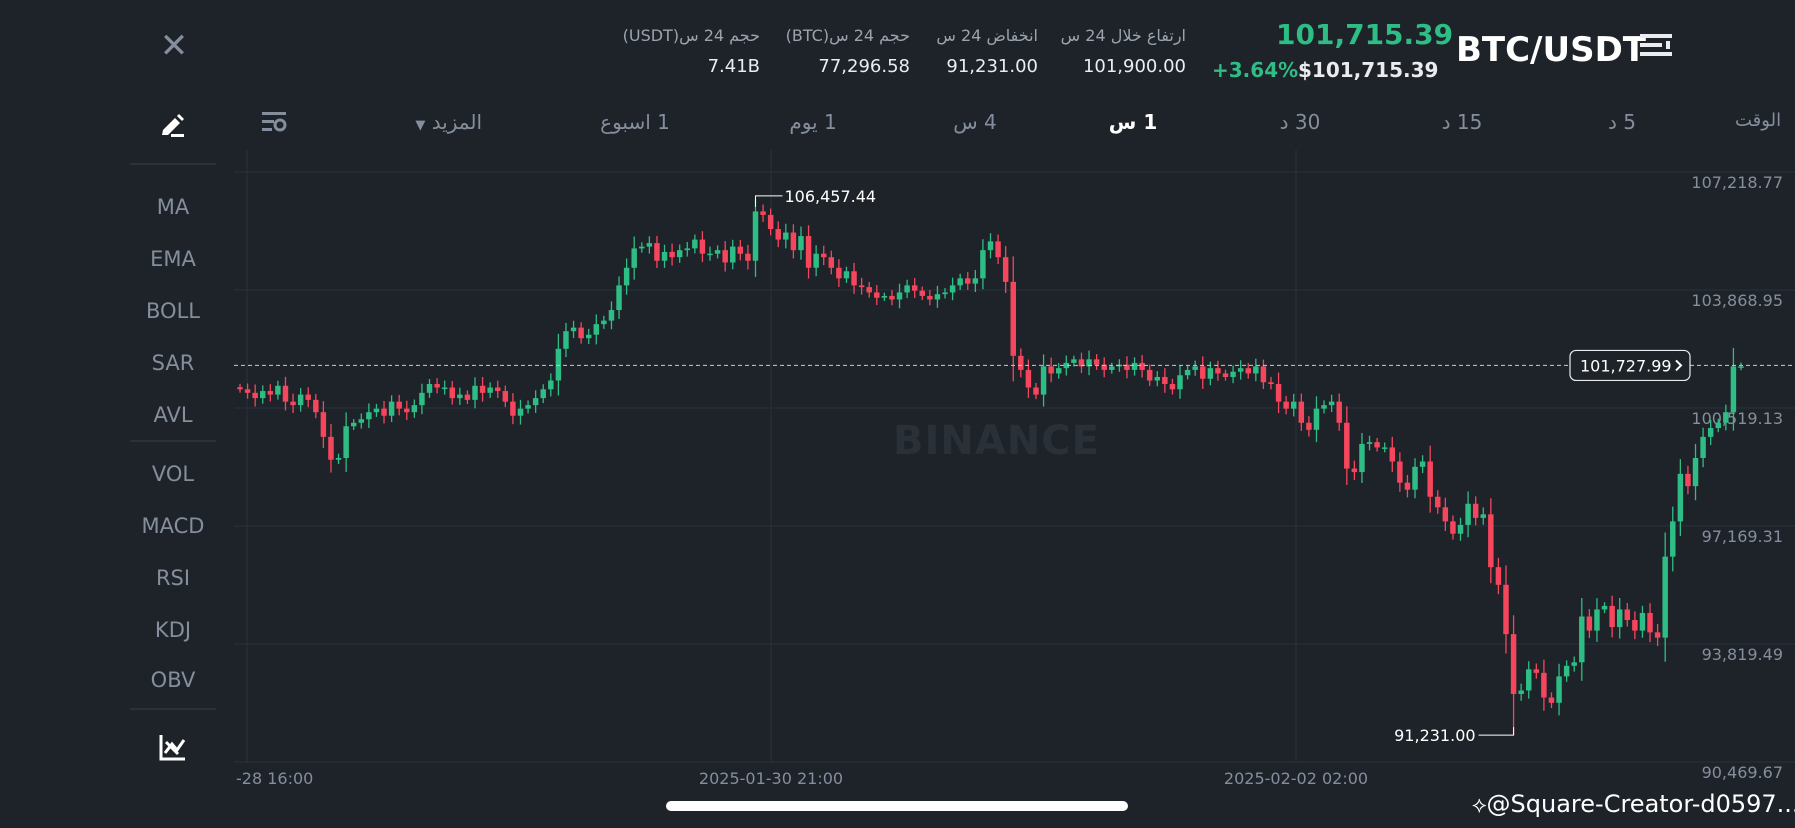 Image resolution: width=1795 pixels, height=828 pixels. Describe the element at coordinates (897, 806) in the screenshot. I see `home-indicator` at that location.